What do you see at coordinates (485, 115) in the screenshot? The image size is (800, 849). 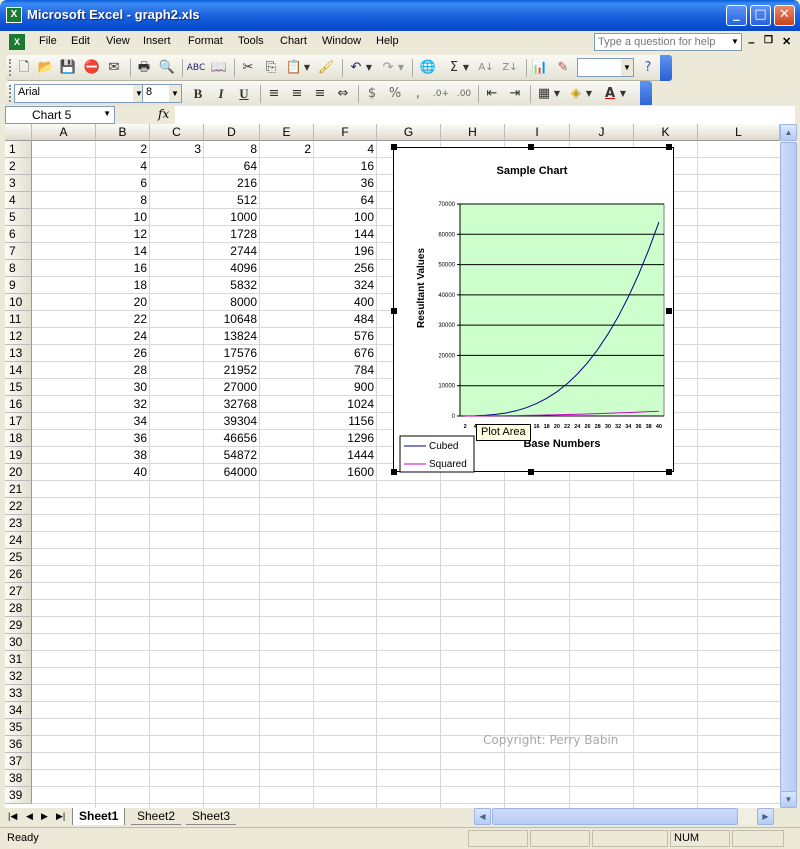 I see `formula-input` at bounding box center [485, 115].